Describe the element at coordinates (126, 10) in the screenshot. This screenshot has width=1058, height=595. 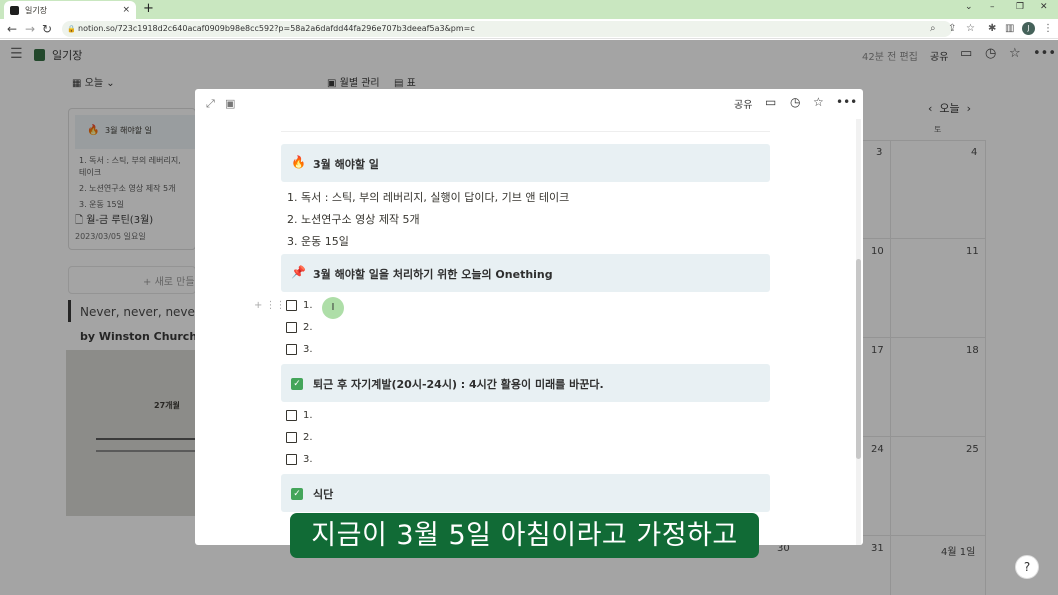
I see `close-tab-icon: ×` at that location.